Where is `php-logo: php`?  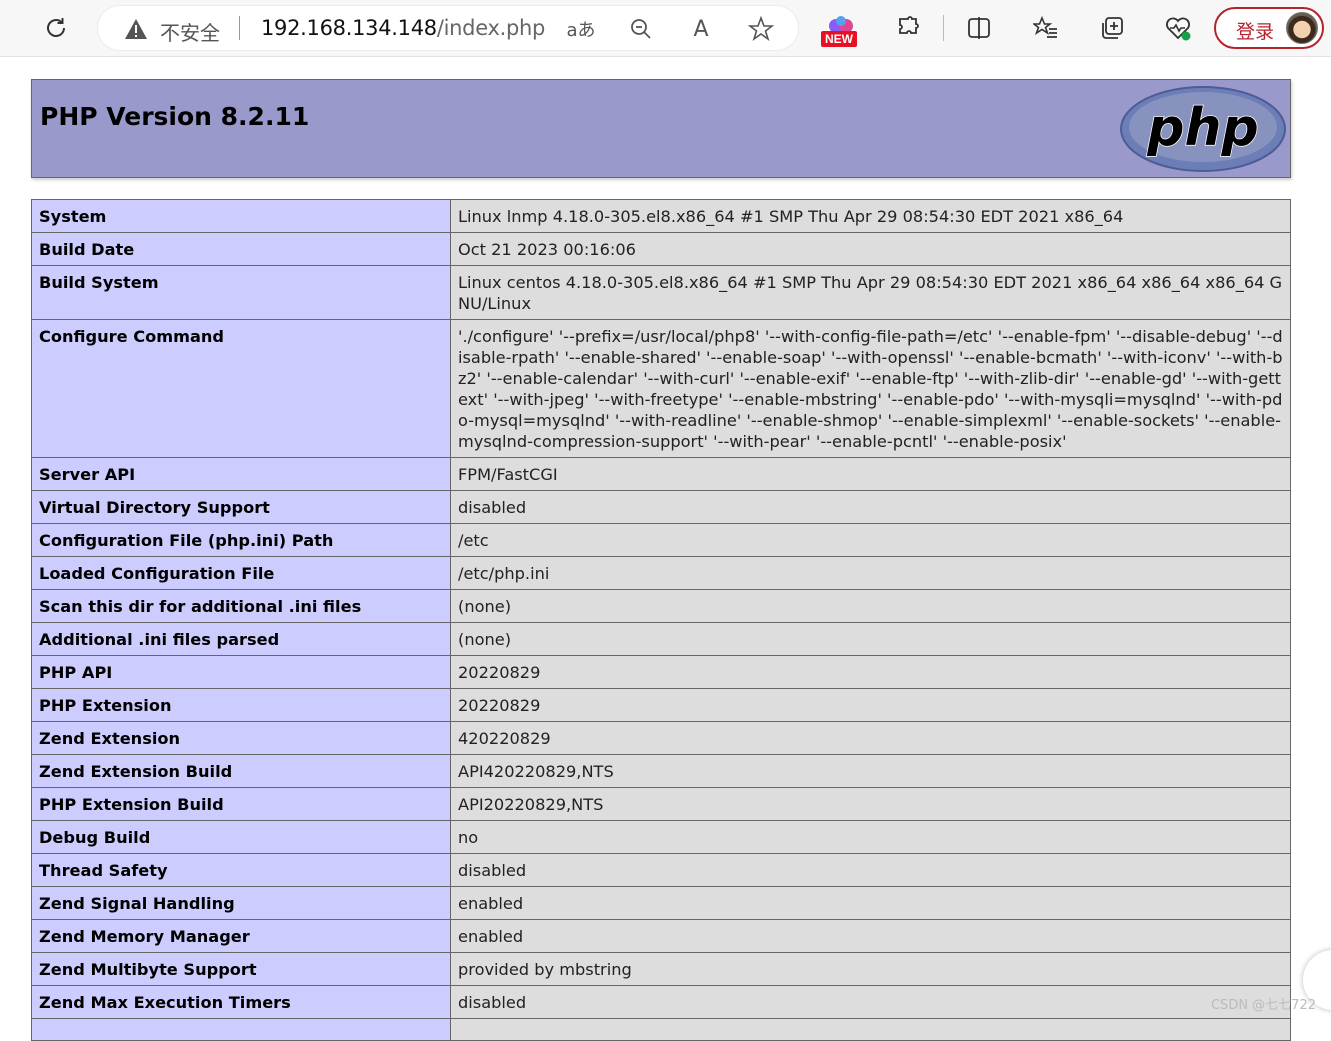 php-logo: php is located at coordinates (1203, 129).